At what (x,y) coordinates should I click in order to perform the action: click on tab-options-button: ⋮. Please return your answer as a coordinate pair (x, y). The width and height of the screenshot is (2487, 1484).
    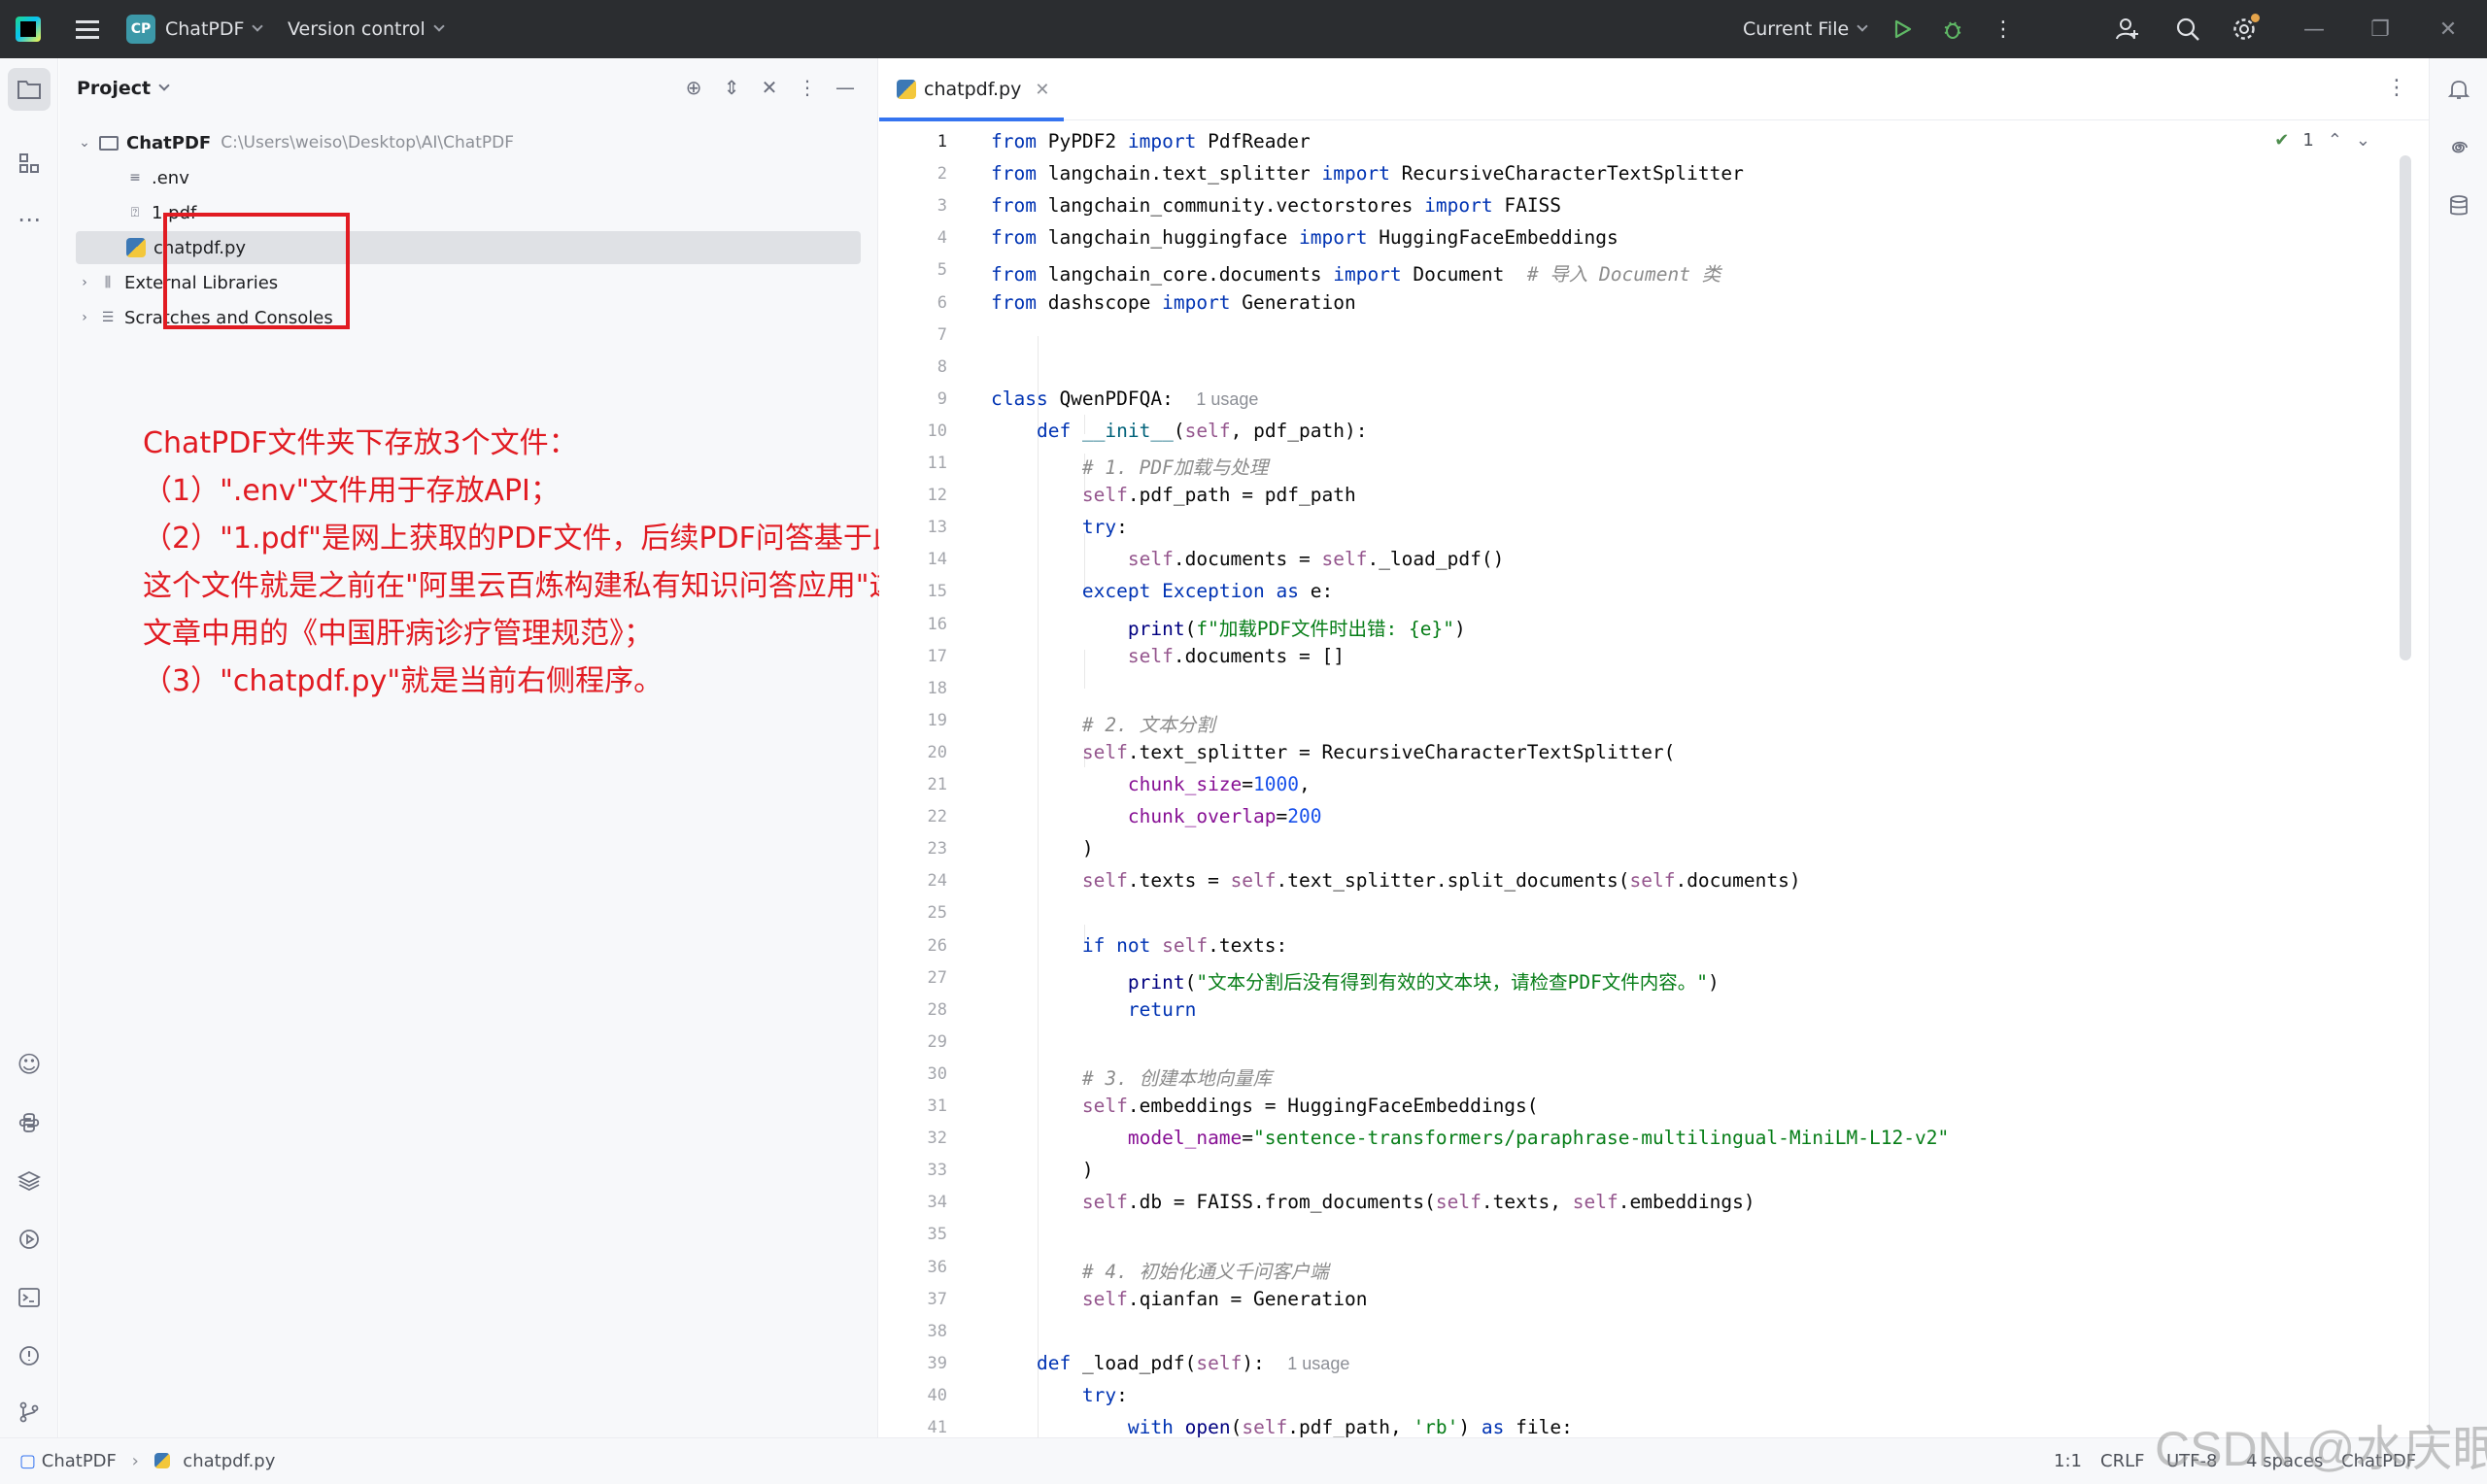
    Looking at the image, I should click on (2396, 88).